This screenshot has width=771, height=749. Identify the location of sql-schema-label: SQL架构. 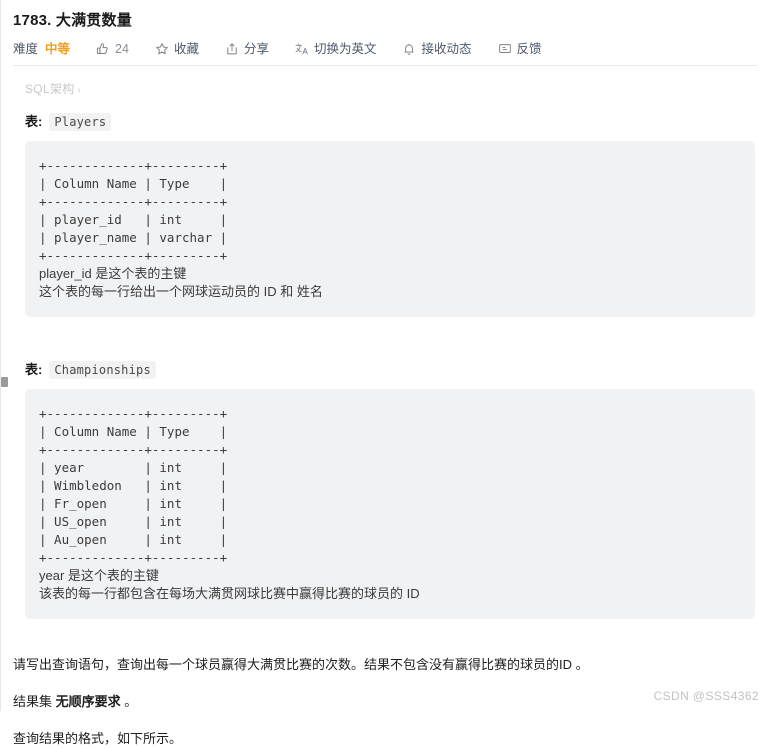
(50, 89).